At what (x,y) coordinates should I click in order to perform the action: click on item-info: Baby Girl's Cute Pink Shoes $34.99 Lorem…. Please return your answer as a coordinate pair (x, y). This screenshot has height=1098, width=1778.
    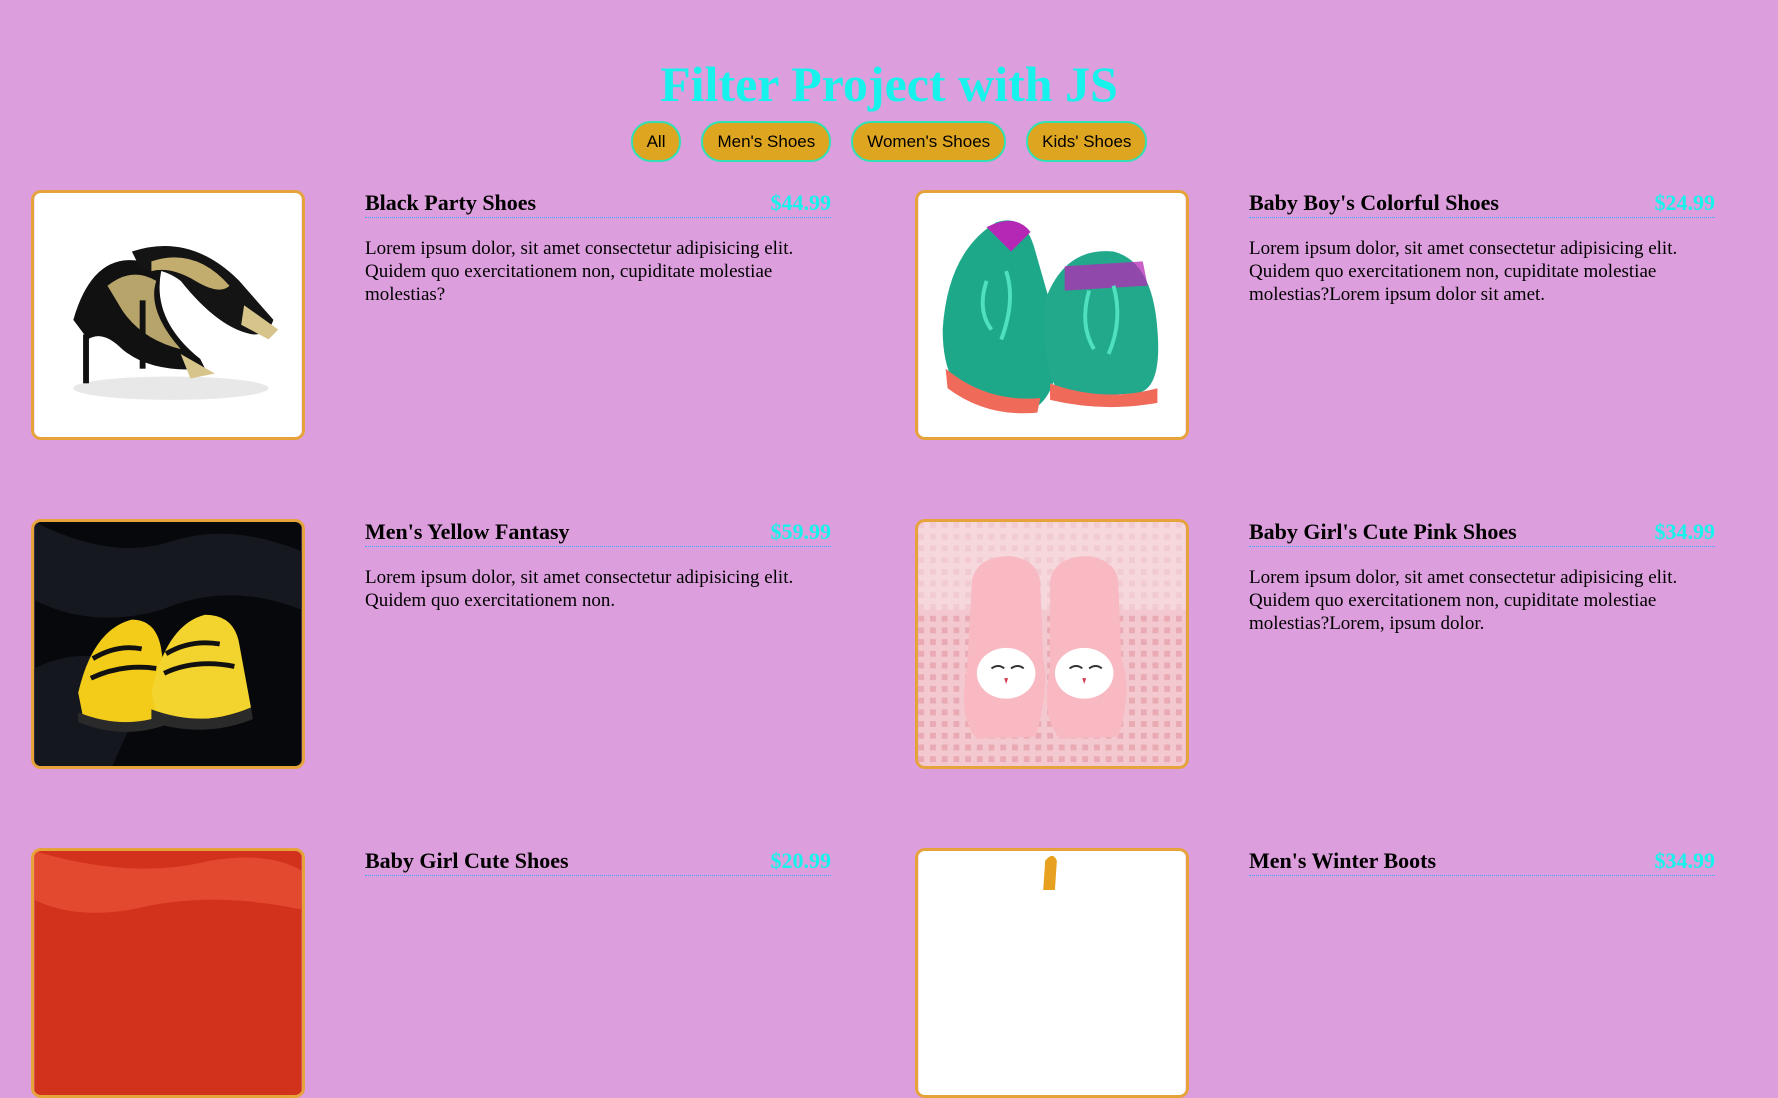
    Looking at the image, I should click on (1482, 577).